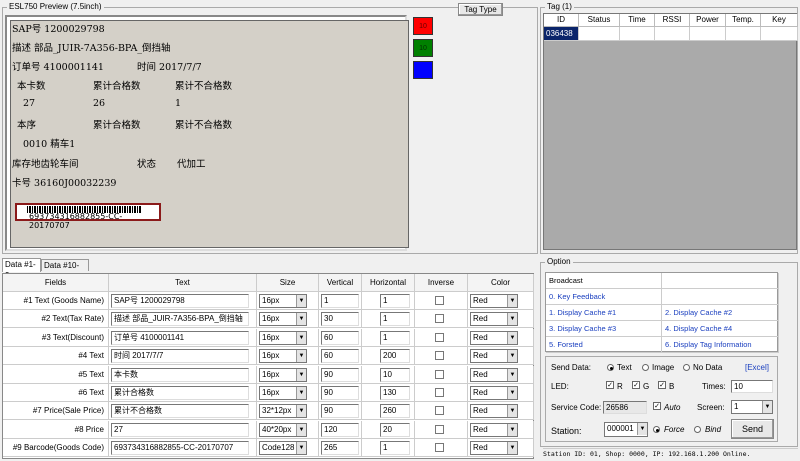 The image size is (800, 461). What do you see at coordinates (395, 393) in the screenshot?
I see `horizontal-input: 130` at bounding box center [395, 393].